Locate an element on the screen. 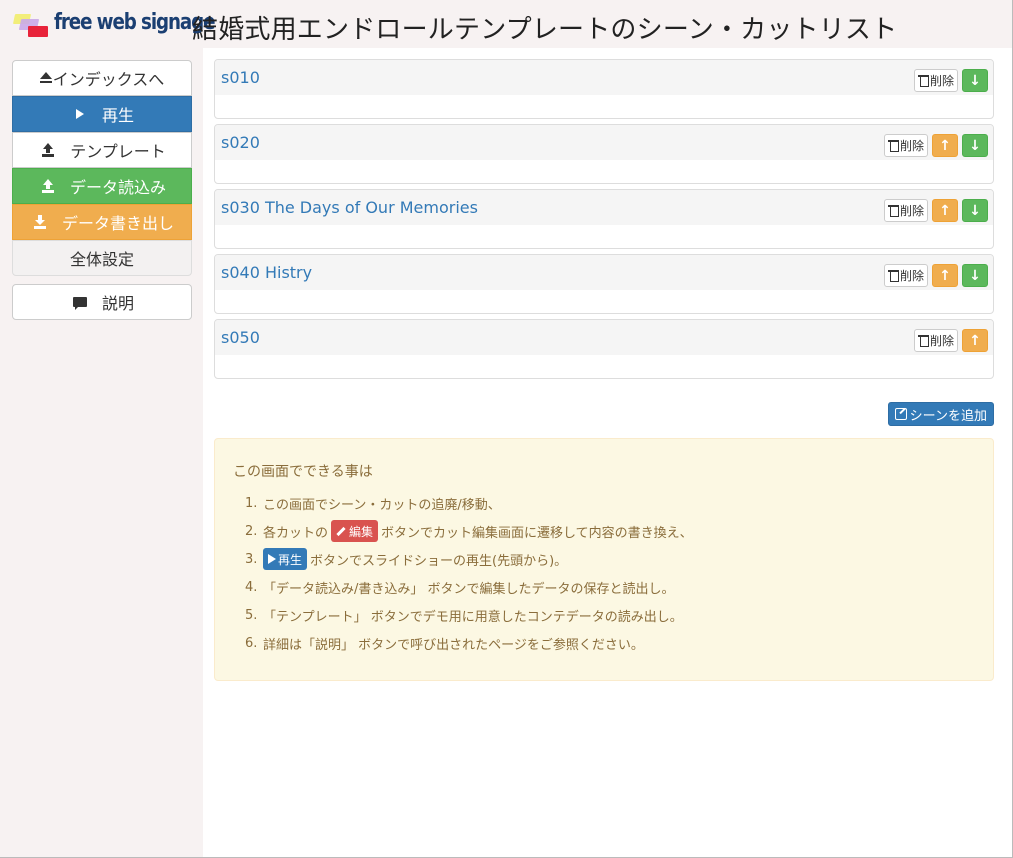 This screenshot has width=1013, height=858. scene-panel: s020 削除 ↑ ↓ is located at coordinates (604, 154).